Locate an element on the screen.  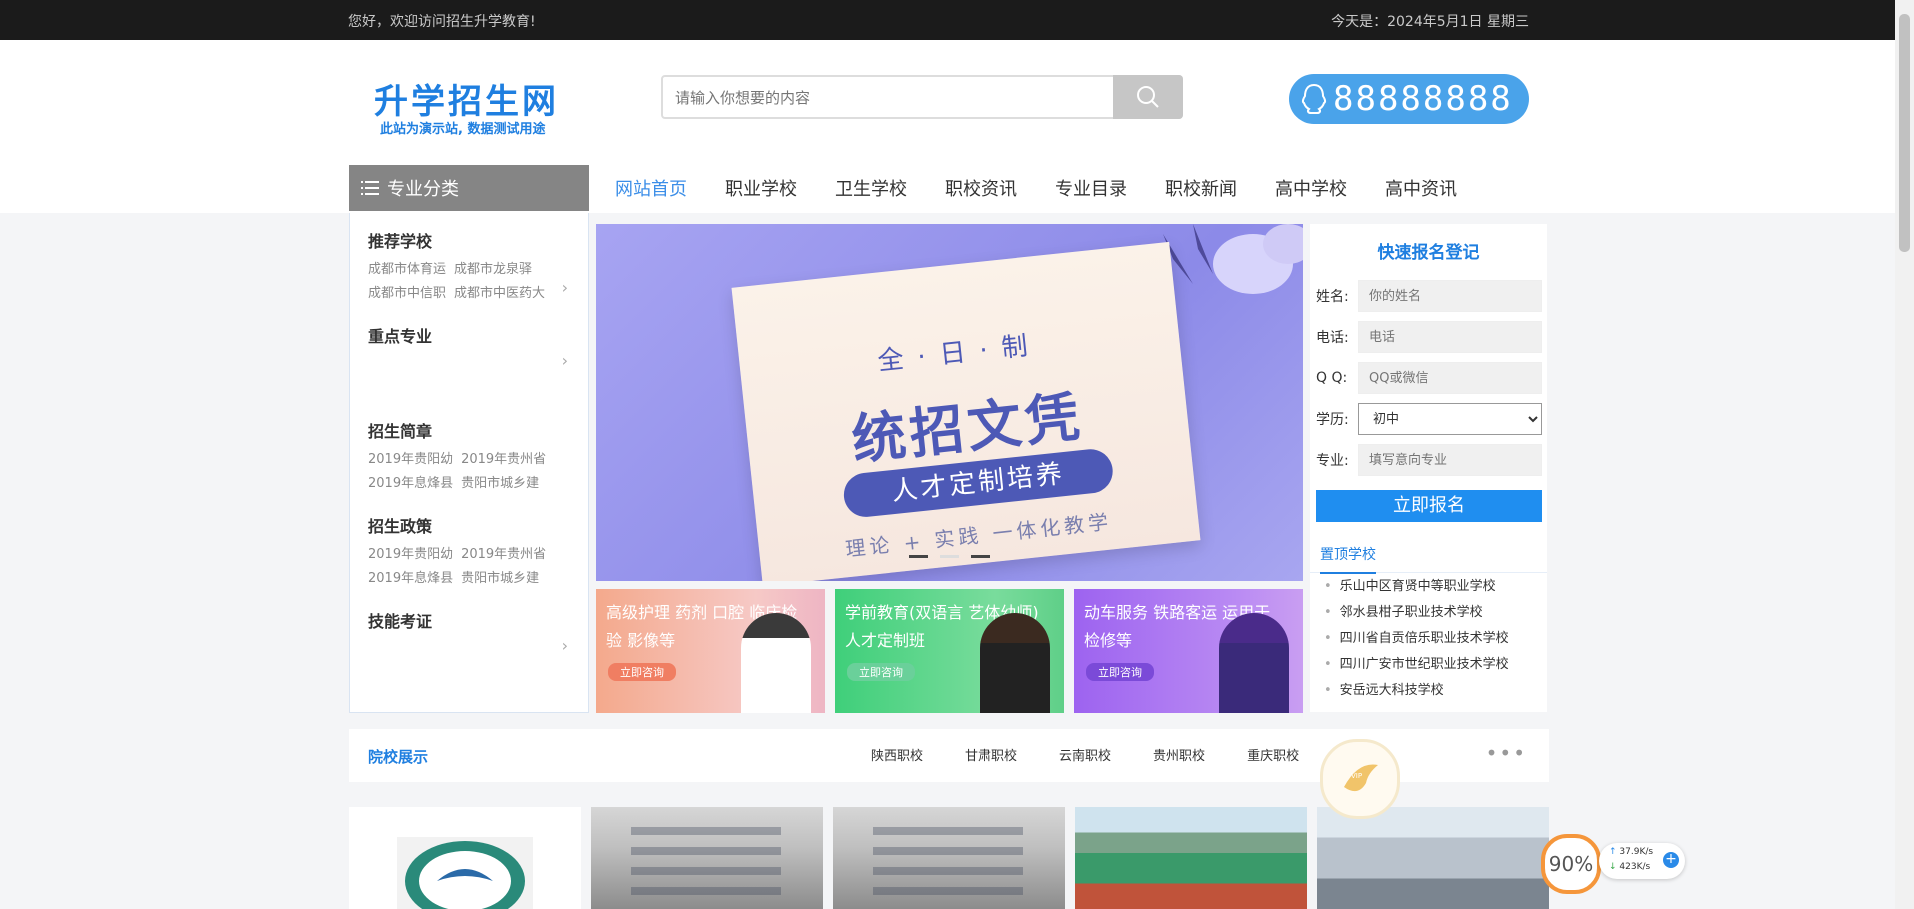
sidebar-title: 推荐学校 is located at coordinates (473, 240).